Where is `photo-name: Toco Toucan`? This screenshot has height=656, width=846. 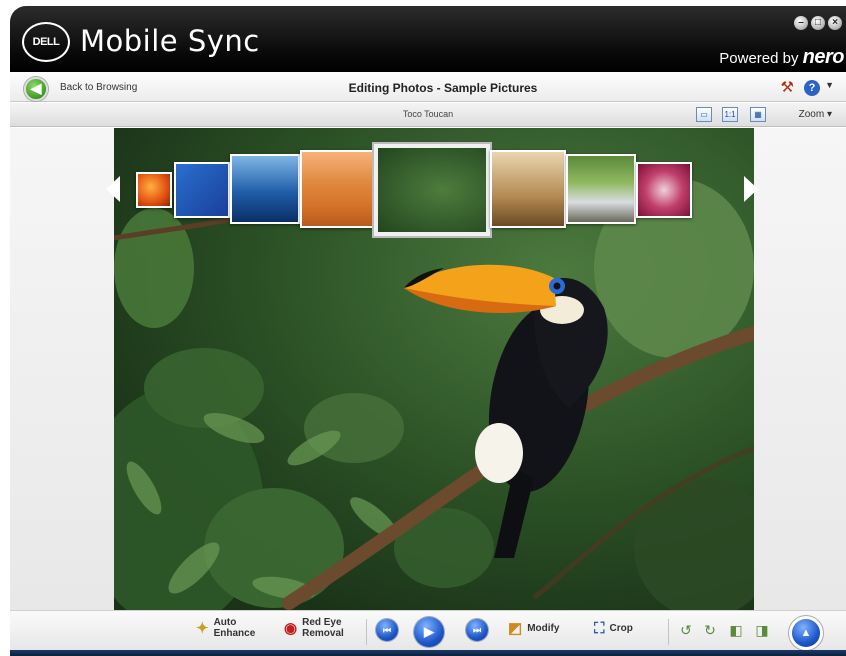 photo-name: Toco Toucan is located at coordinates (428, 114).